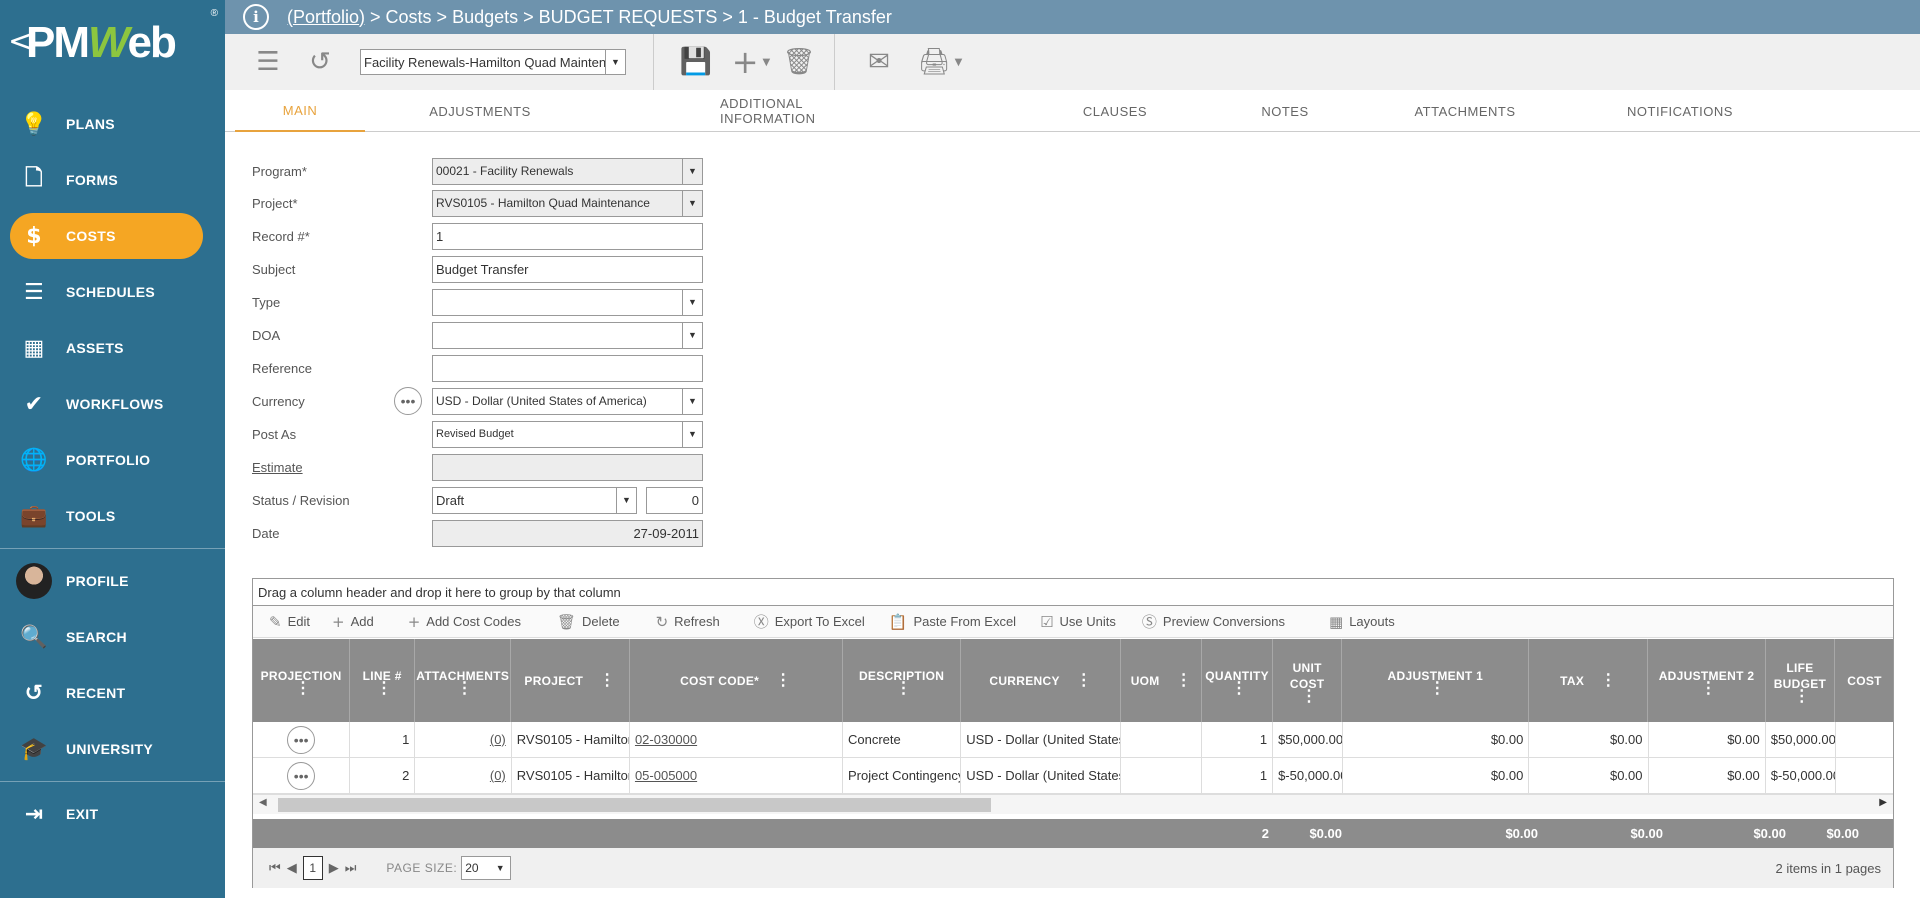  I want to click on col-cost-code: COST CODE* ⋮, so click(736, 680).